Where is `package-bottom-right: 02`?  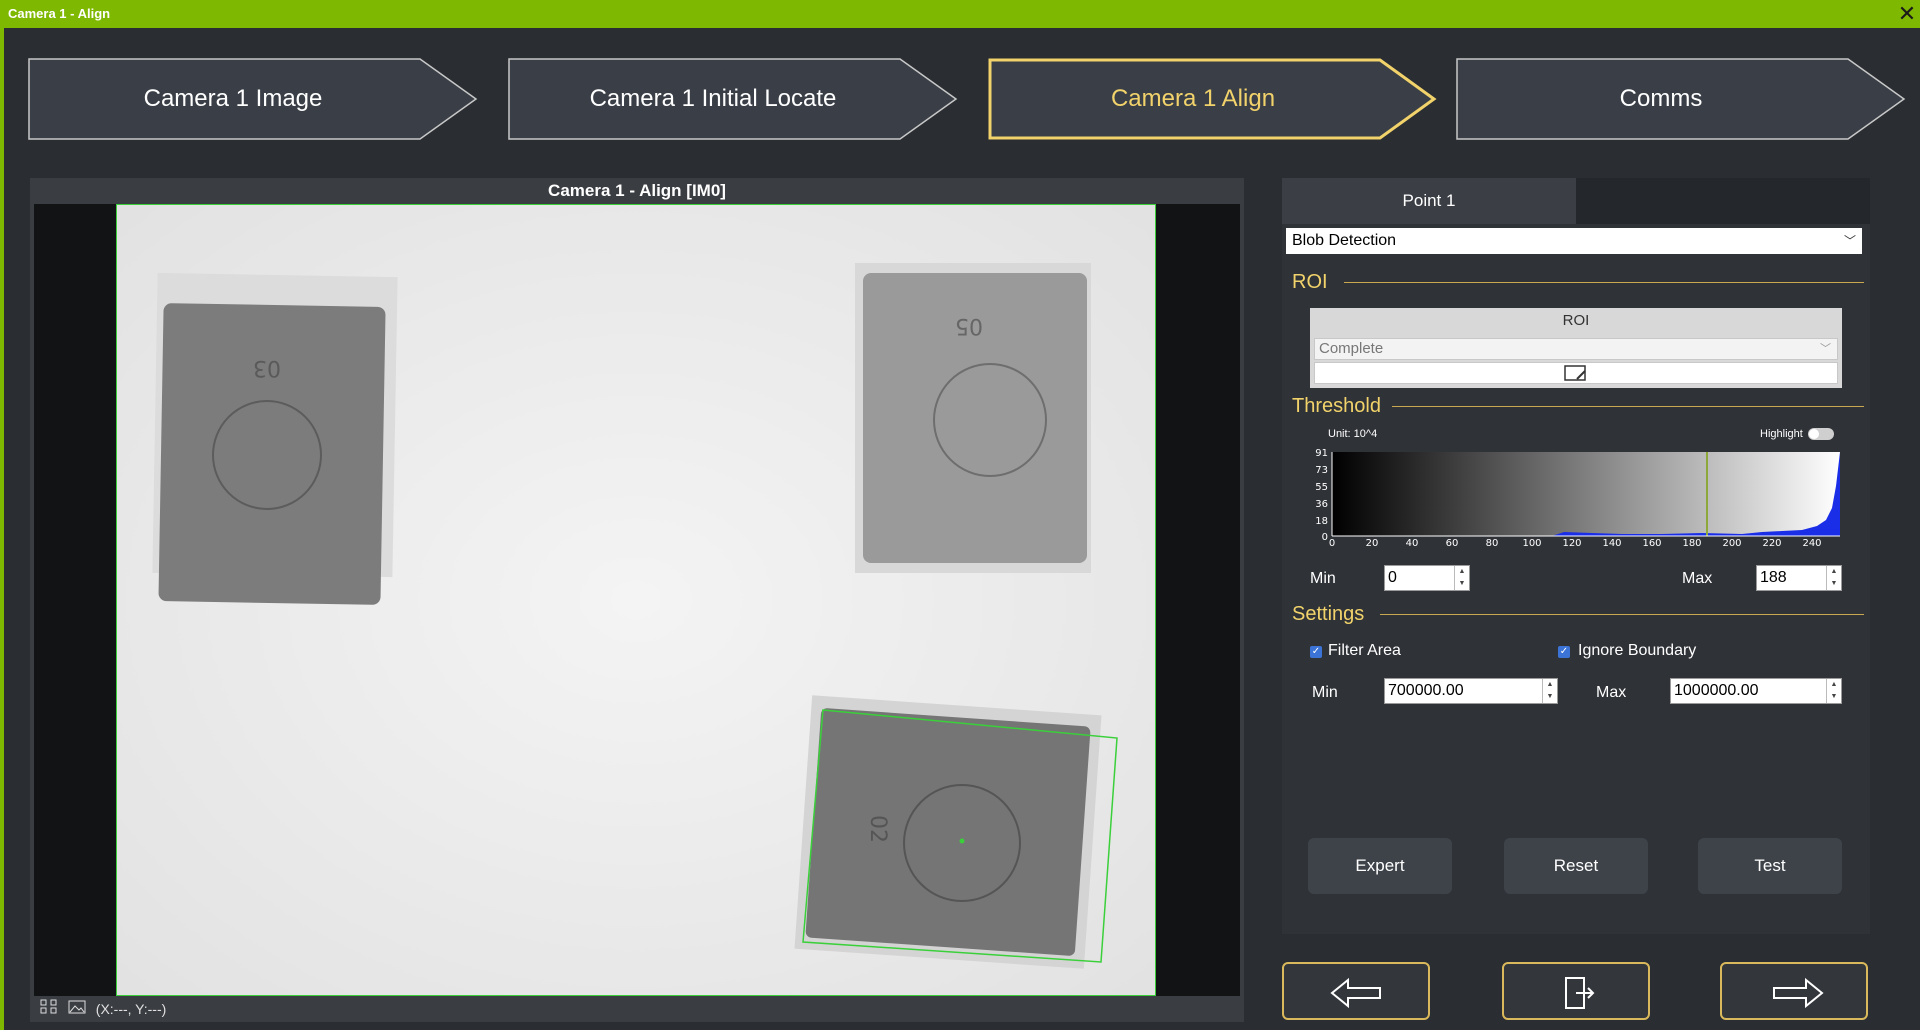 package-bottom-right: 02 is located at coordinates (956, 832).